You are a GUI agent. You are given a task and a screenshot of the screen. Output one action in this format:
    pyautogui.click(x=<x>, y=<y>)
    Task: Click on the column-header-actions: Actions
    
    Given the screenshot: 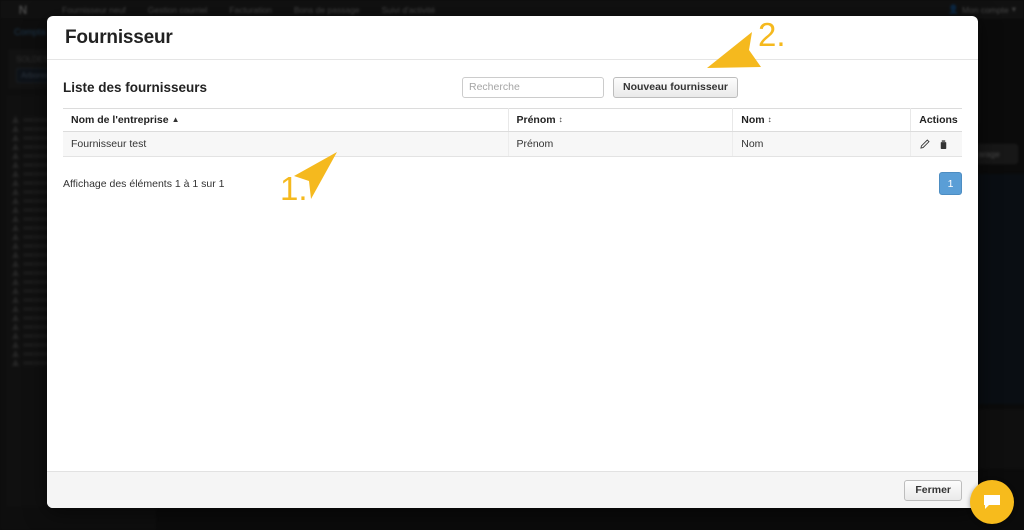 What is the action you would take?
    pyautogui.click(x=936, y=120)
    